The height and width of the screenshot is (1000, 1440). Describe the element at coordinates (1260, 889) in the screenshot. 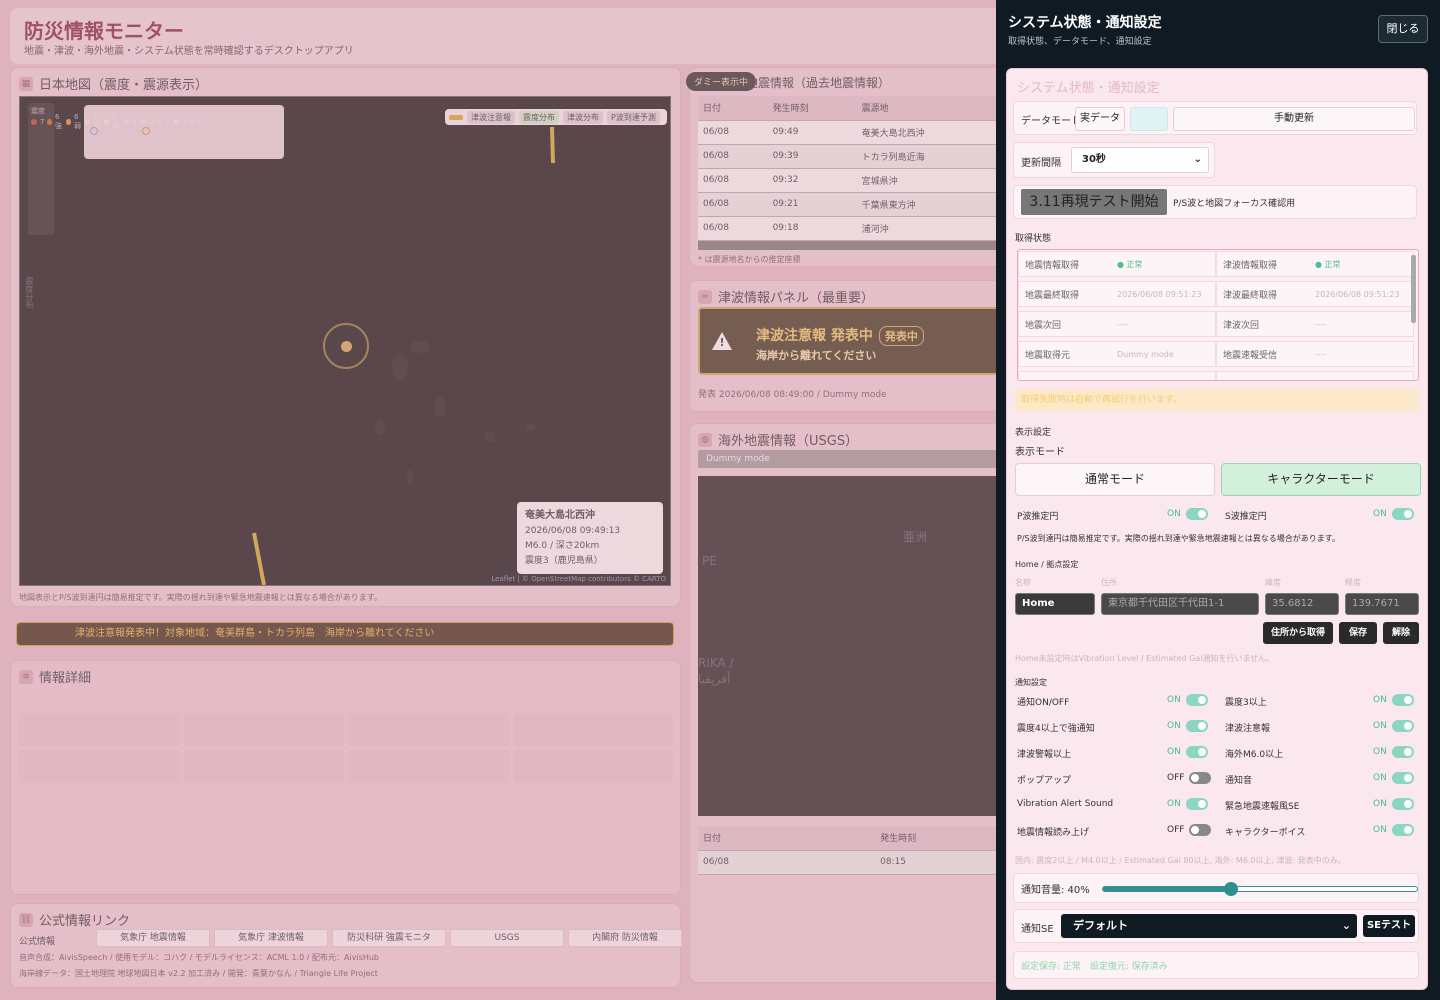

I see `volume-slider` at that location.